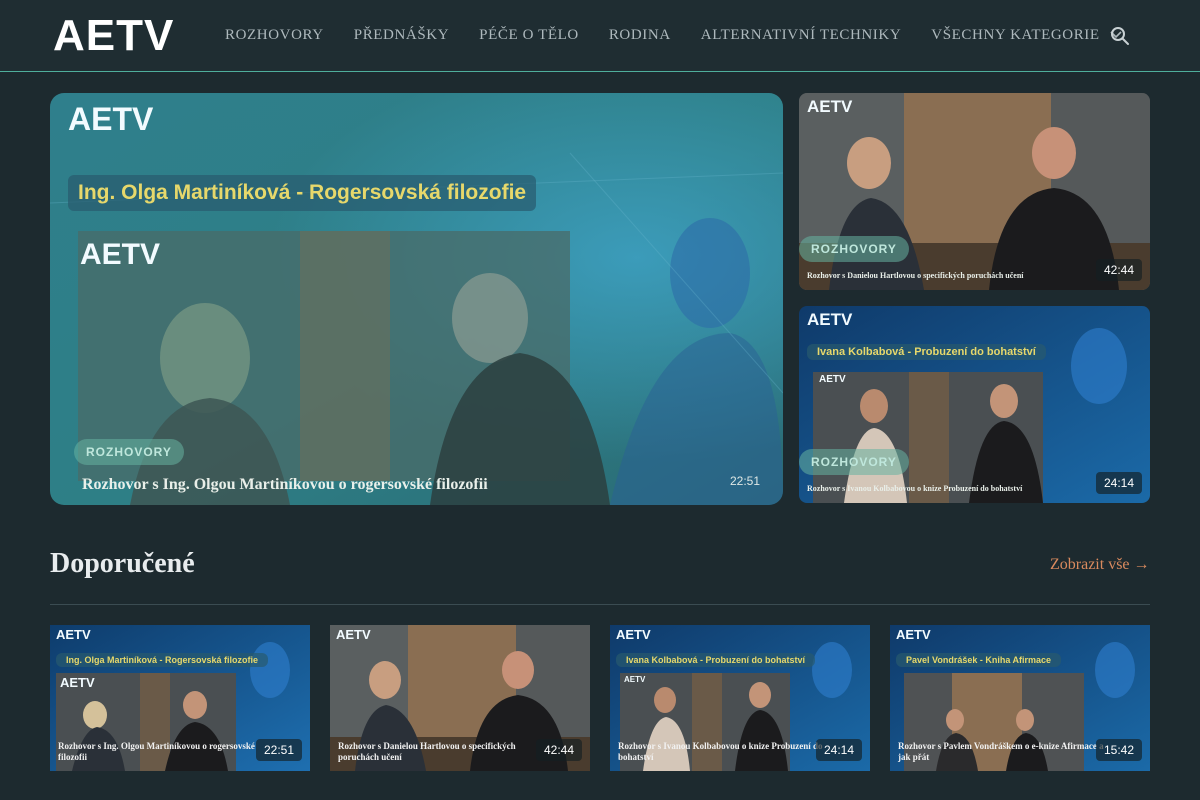  What do you see at coordinates (745, 481) in the screenshot?
I see `hero-main-duration: 22:51` at bounding box center [745, 481].